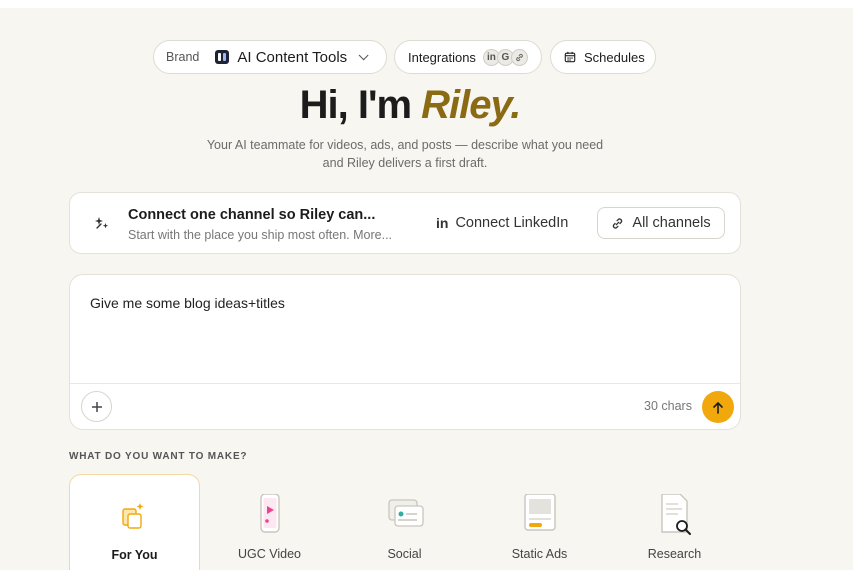 The height and width of the screenshot is (570, 853). I want to click on social-post-icon, so click(405, 513).